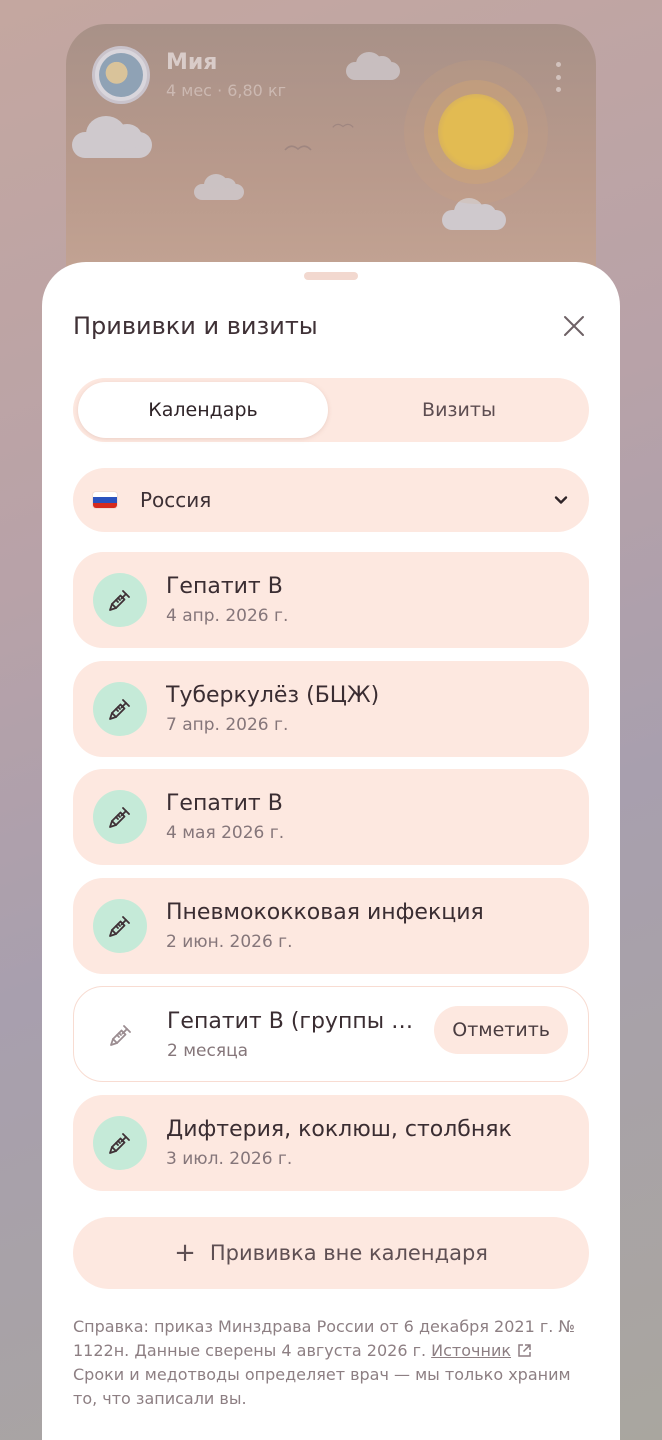  I want to click on close-button, so click(574, 326).